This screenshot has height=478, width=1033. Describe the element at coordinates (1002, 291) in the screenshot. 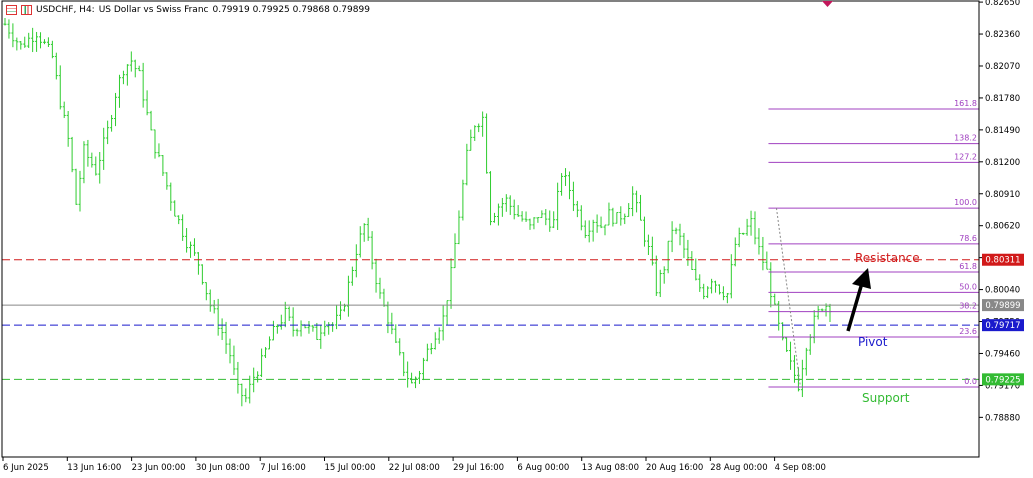

I see `price-tick-label: 0.80040` at that location.